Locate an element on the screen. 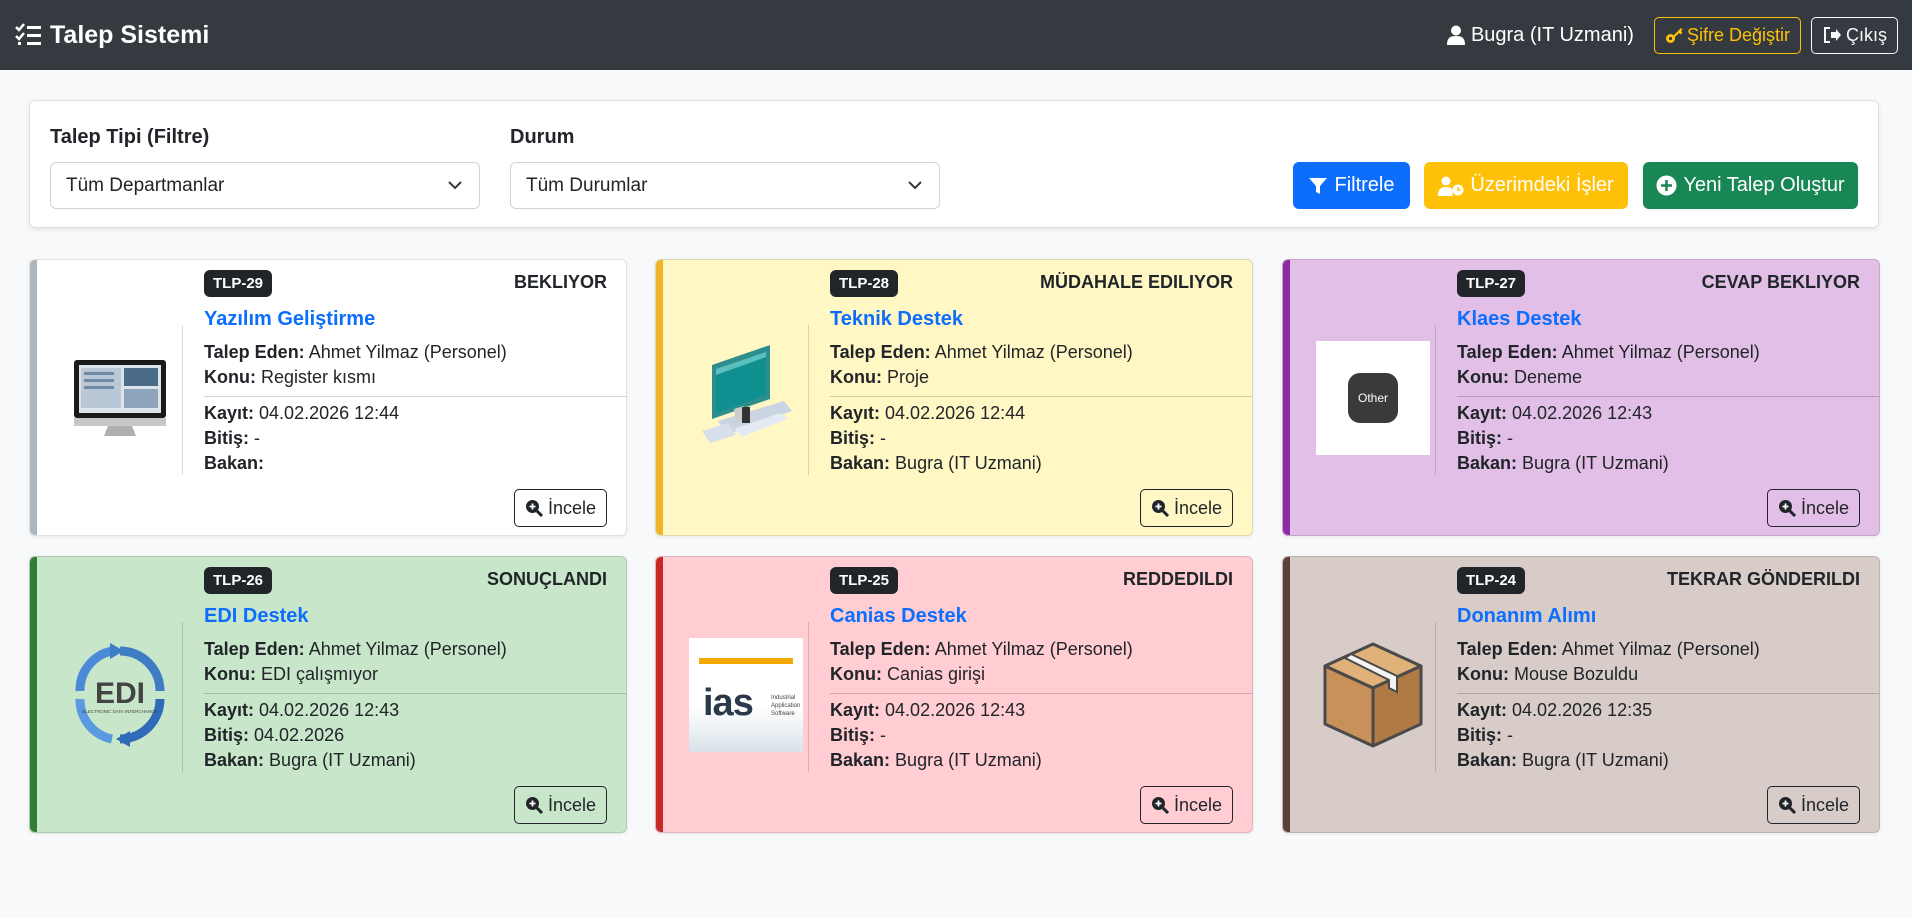  status-select: Tüm Durumlar is located at coordinates (725, 185).